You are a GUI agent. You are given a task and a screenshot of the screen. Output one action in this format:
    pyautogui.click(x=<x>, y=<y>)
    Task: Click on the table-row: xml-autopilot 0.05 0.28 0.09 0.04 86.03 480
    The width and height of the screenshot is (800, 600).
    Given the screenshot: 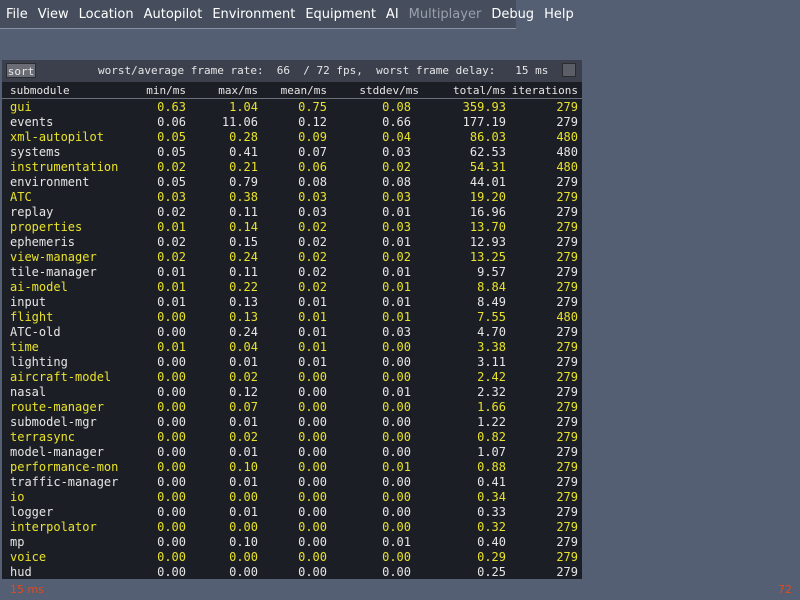 What is the action you would take?
    pyautogui.click(x=292, y=137)
    